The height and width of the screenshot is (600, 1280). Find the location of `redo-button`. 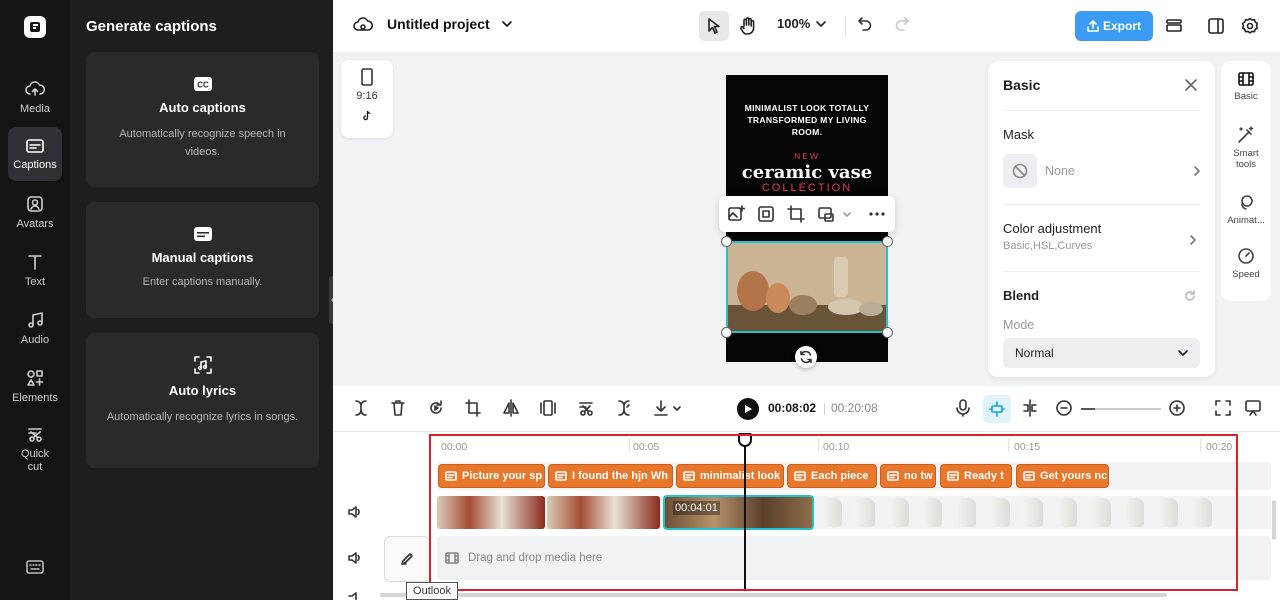

redo-button is located at coordinates (902, 24).